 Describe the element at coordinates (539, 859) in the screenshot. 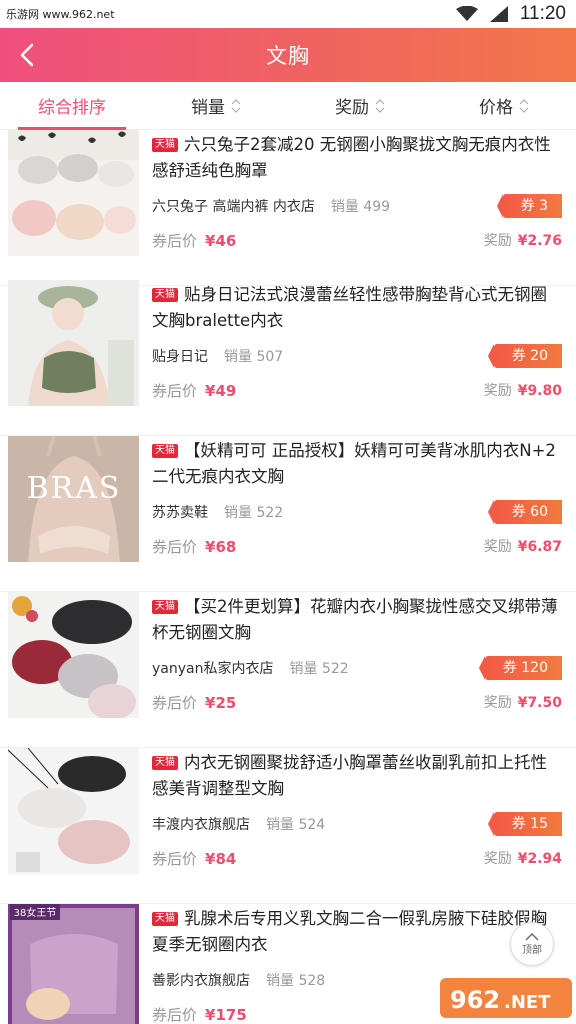

I see `reward-value: ¥2.94` at that location.